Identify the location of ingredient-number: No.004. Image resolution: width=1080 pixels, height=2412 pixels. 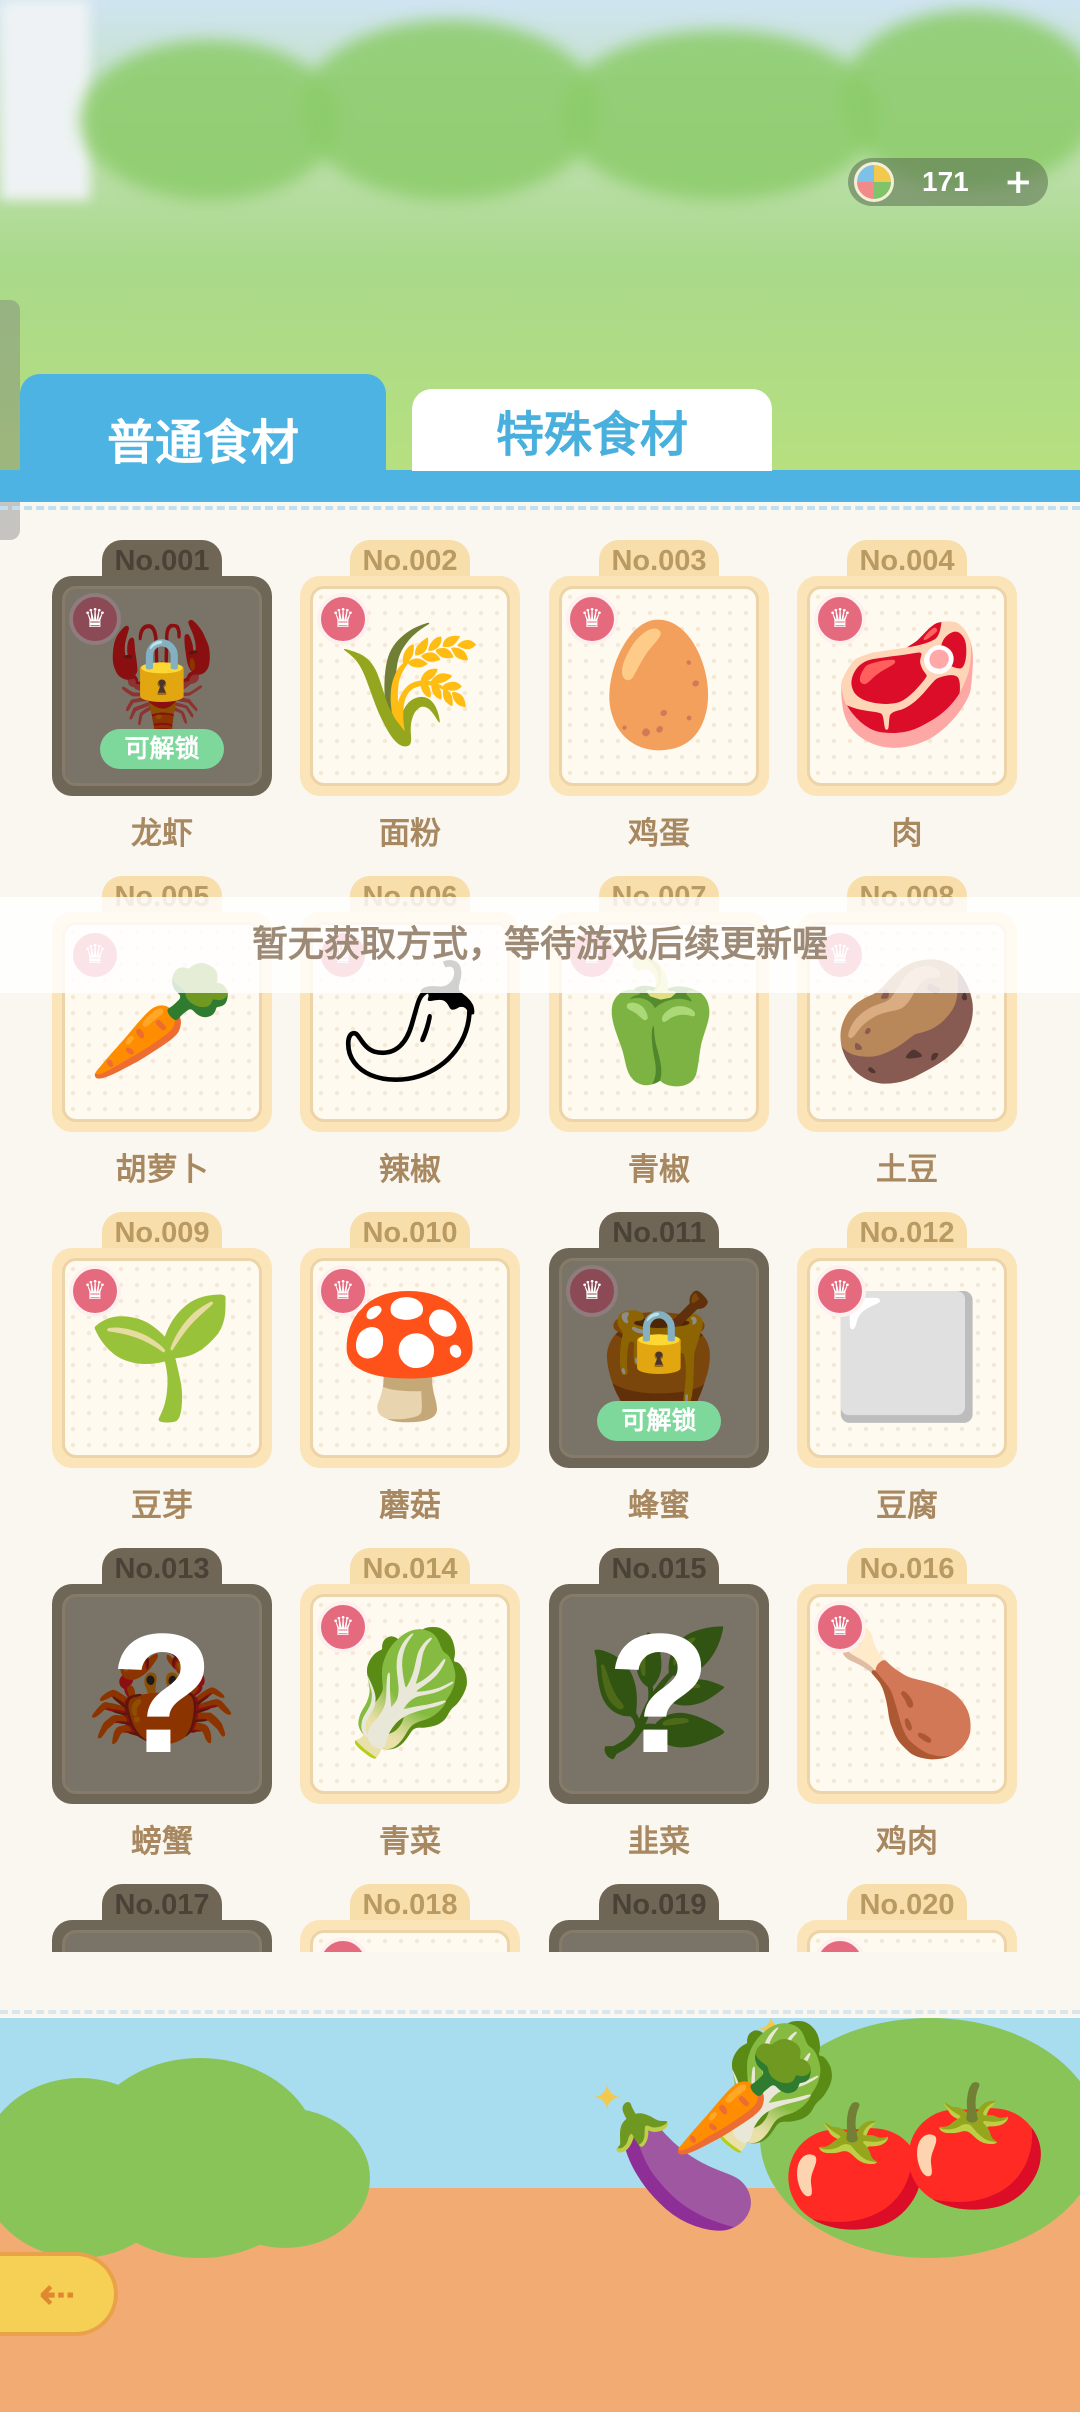
(907, 560).